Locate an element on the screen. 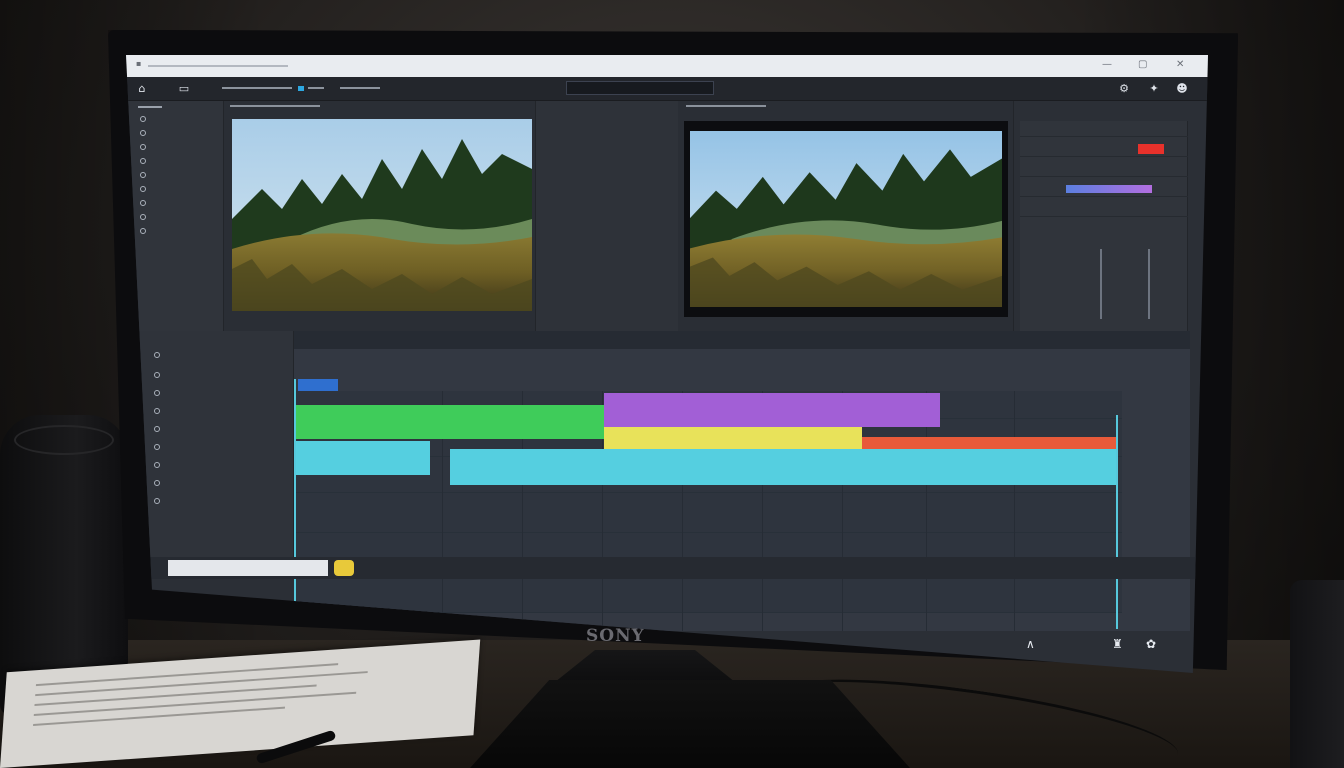 Image resolution: width=1344 pixels, height=768 pixels. menu-item-active is located at coordinates (301, 88).